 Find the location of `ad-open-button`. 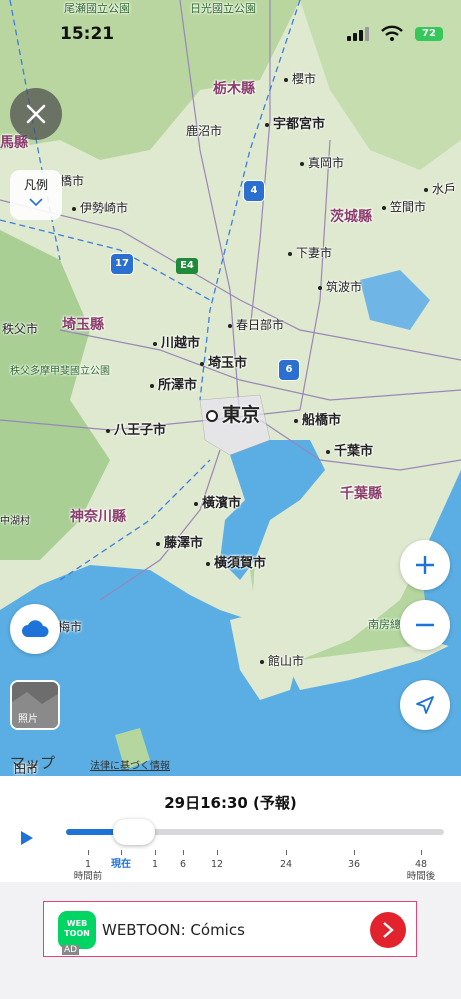

ad-open-button is located at coordinates (388, 930).